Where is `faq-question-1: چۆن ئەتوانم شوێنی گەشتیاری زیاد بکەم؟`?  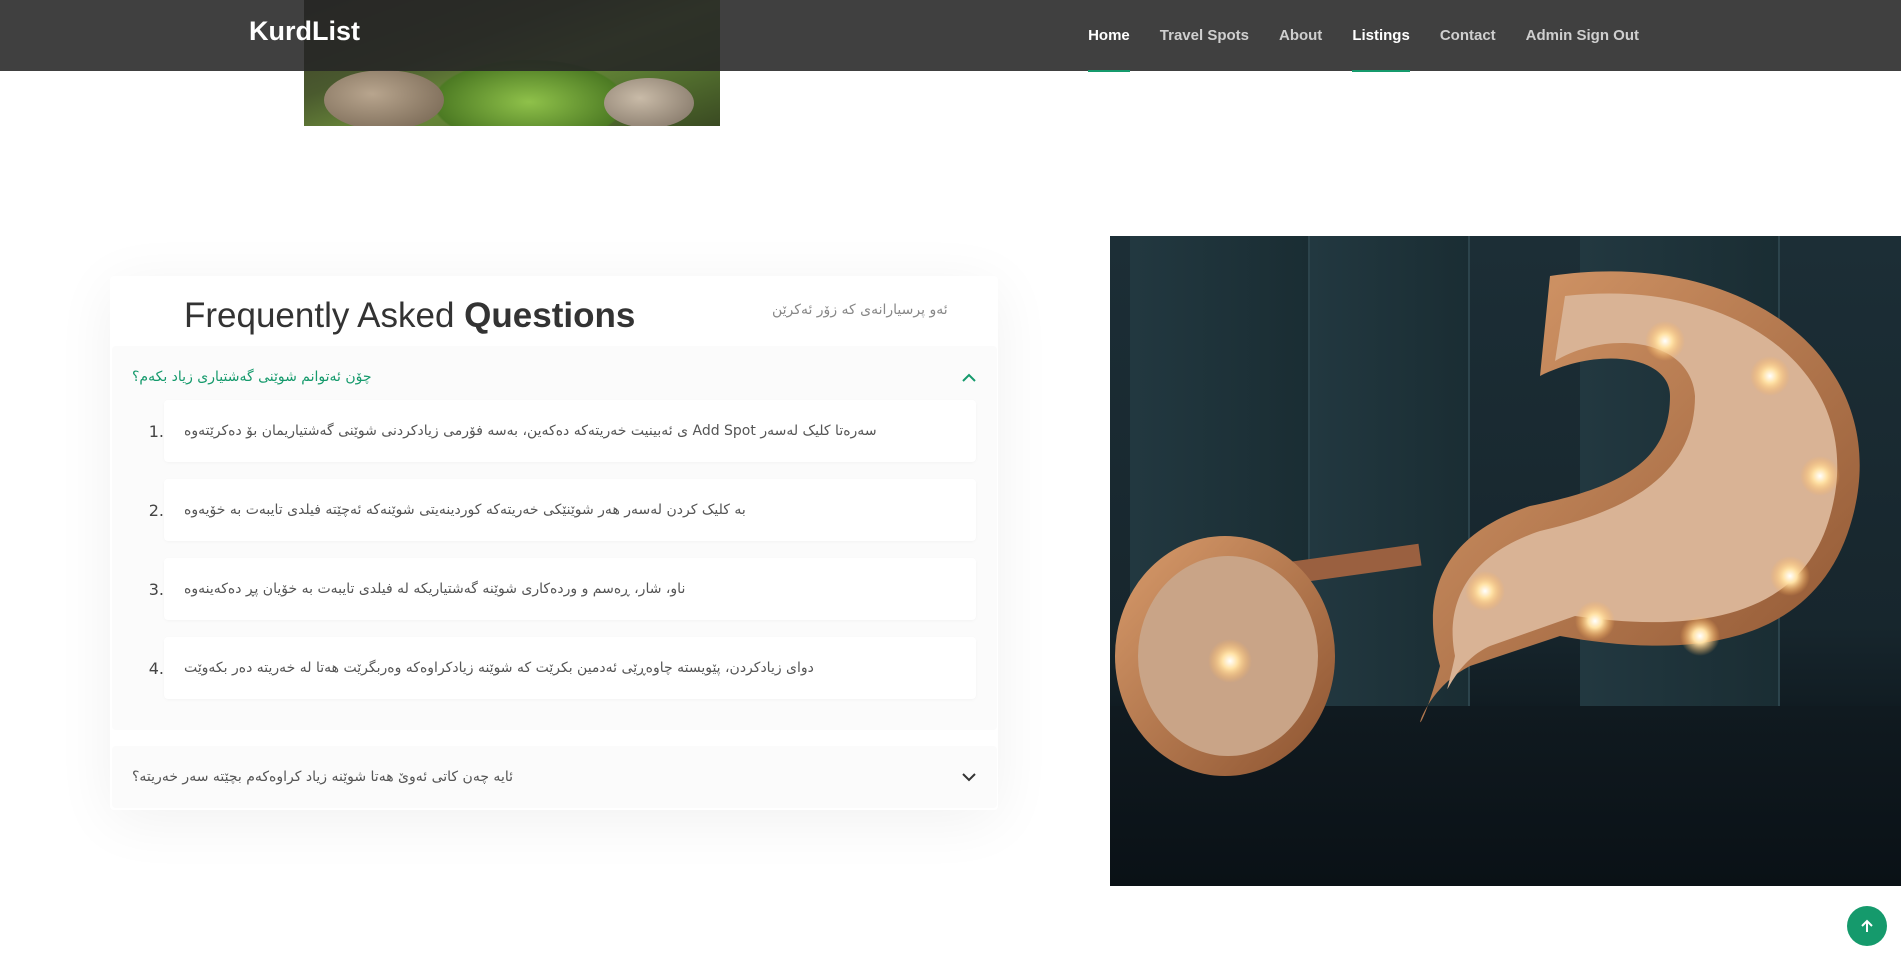 faq-question-1: چۆن ئەتوانم شوێنی گەشتیاری زیاد بکەم؟ is located at coordinates (252, 377).